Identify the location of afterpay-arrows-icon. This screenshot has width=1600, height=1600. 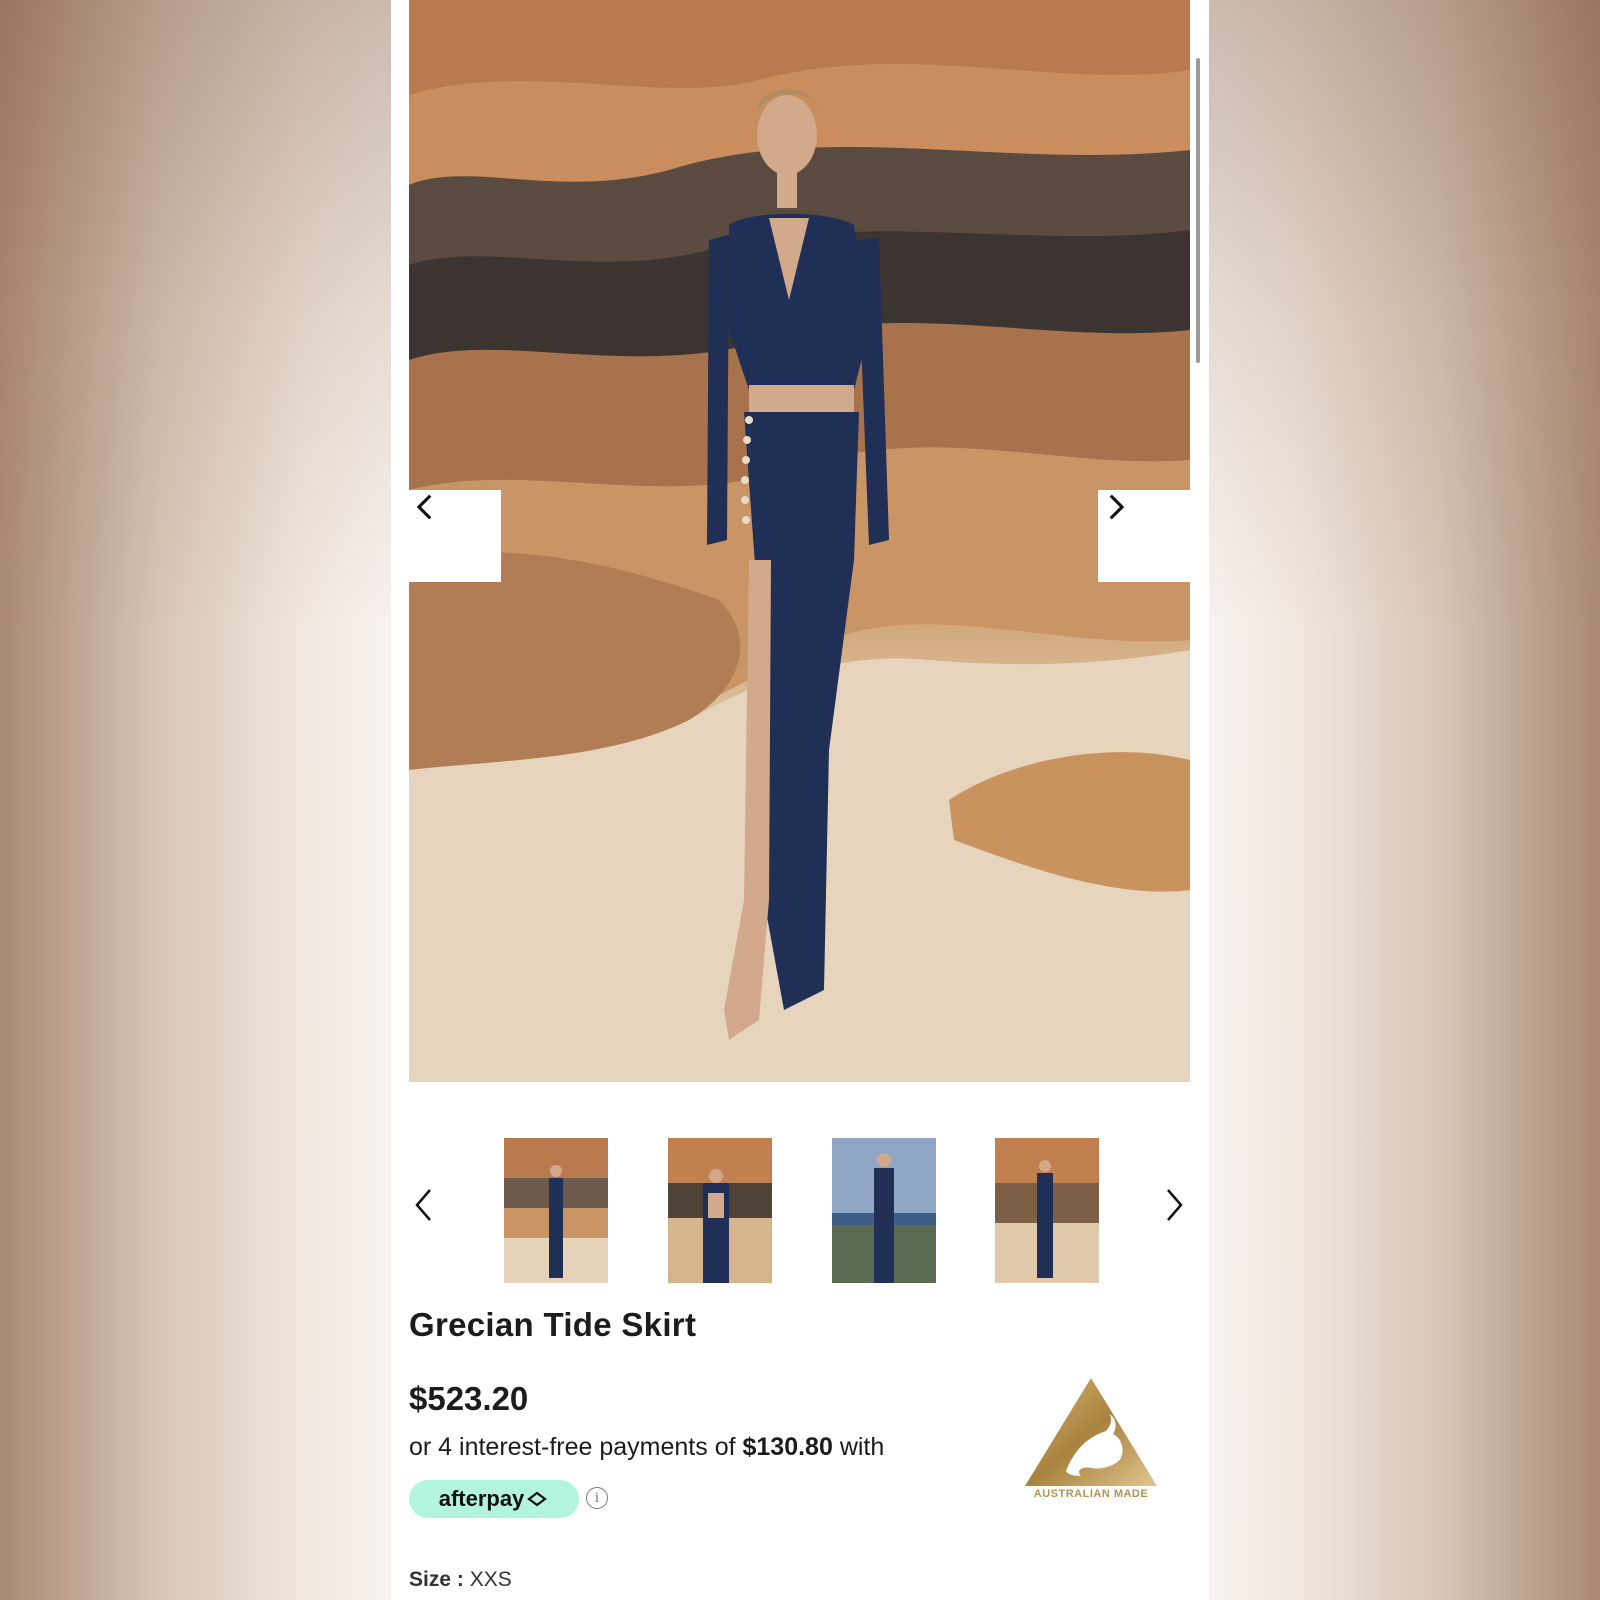
(537, 1499).